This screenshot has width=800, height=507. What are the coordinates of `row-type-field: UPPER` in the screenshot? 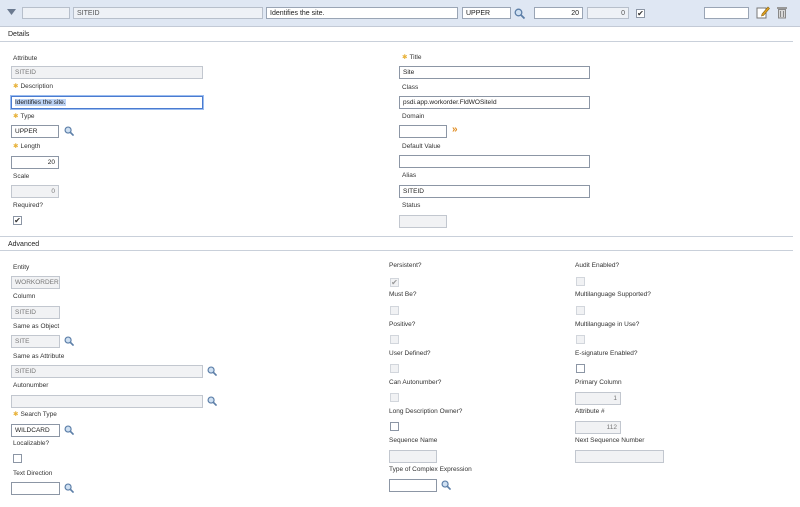 It's located at (486, 13).